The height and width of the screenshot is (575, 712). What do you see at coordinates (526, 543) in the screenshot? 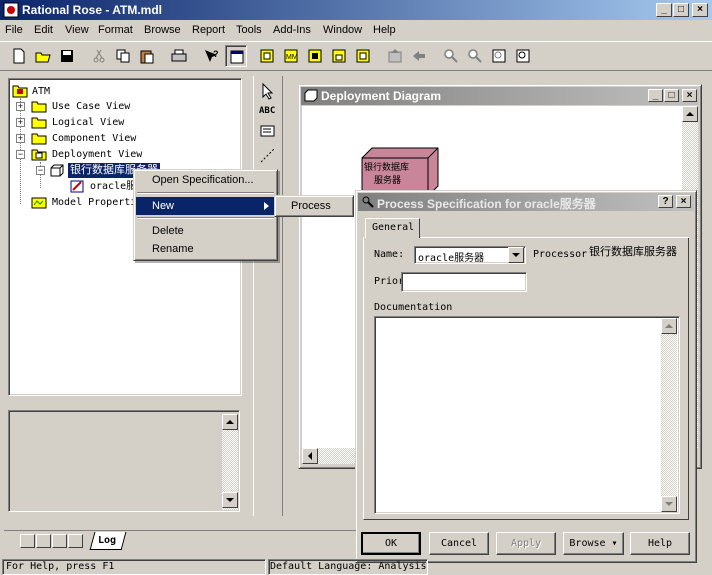
I see `apply-button: Apply` at bounding box center [526, 543].